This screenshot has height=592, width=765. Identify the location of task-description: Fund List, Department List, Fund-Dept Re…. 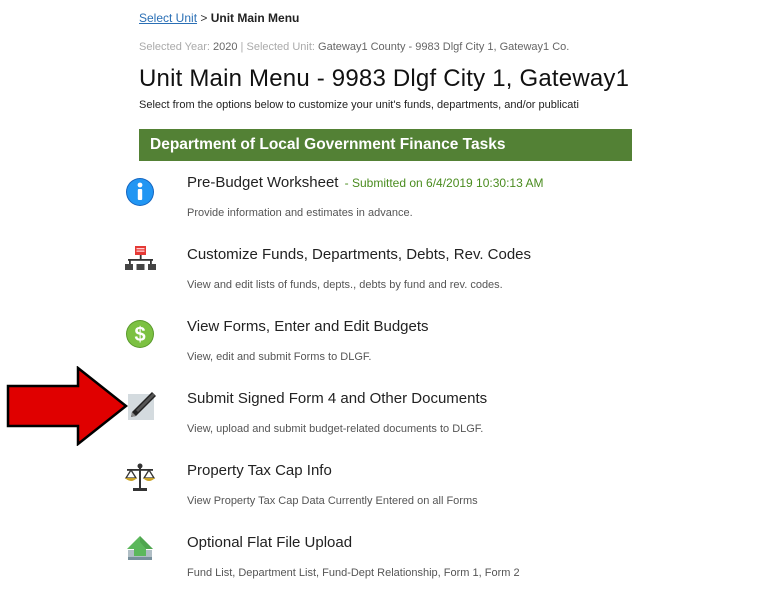
(353, 573).